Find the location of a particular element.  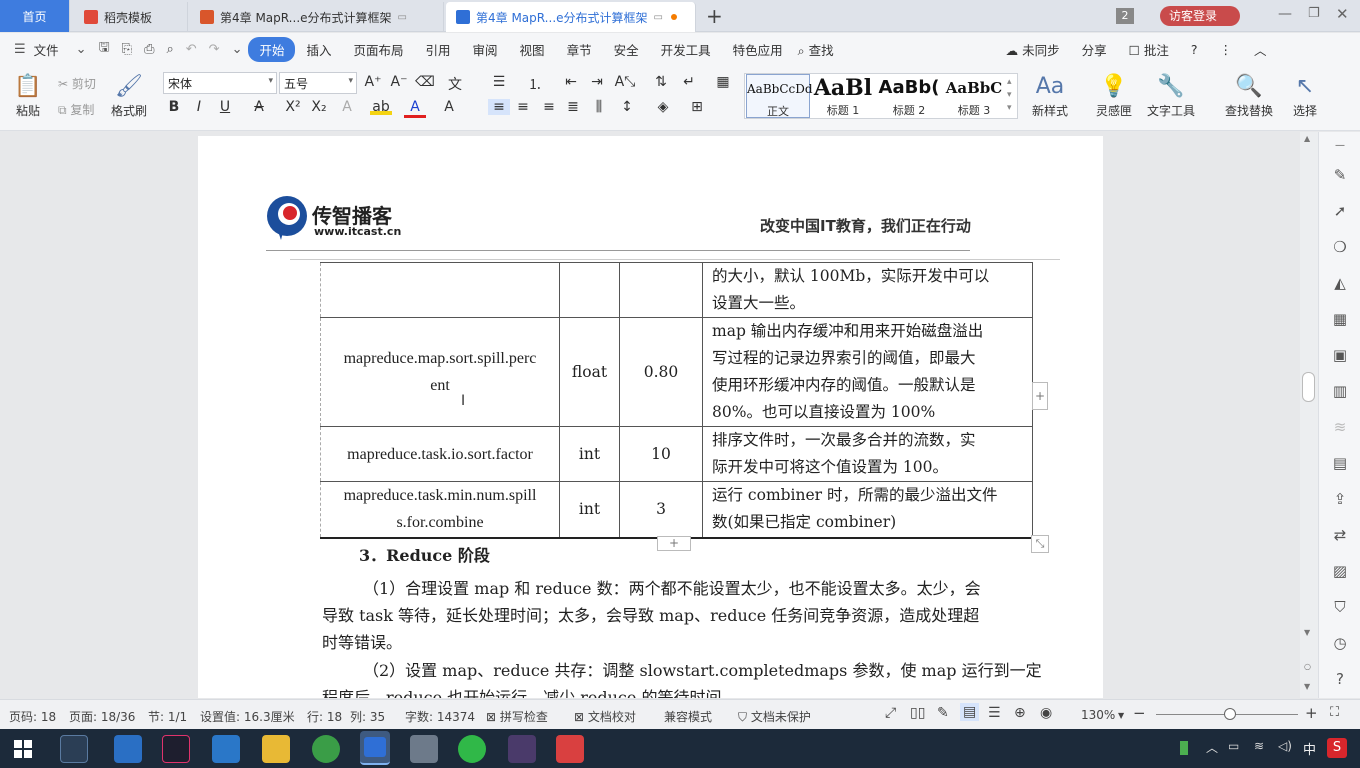

shrink-font-icon: A⁻ is located at coordinates (399, 82).